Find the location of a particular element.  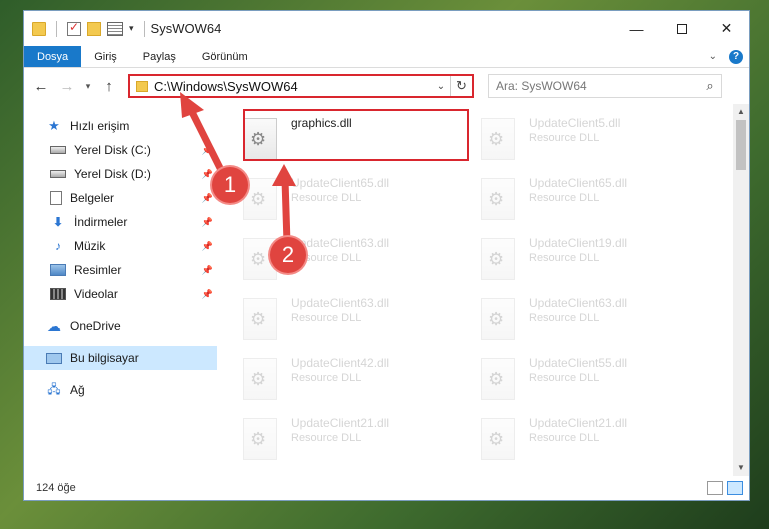

sidebar-item-downloads: ⬇ İndirmeler 📌 is located at coordinates (120, 222).